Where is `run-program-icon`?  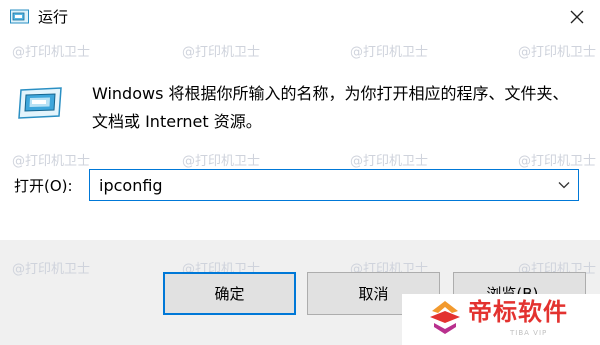
run-program-icon is located at coordinates (40, 103).